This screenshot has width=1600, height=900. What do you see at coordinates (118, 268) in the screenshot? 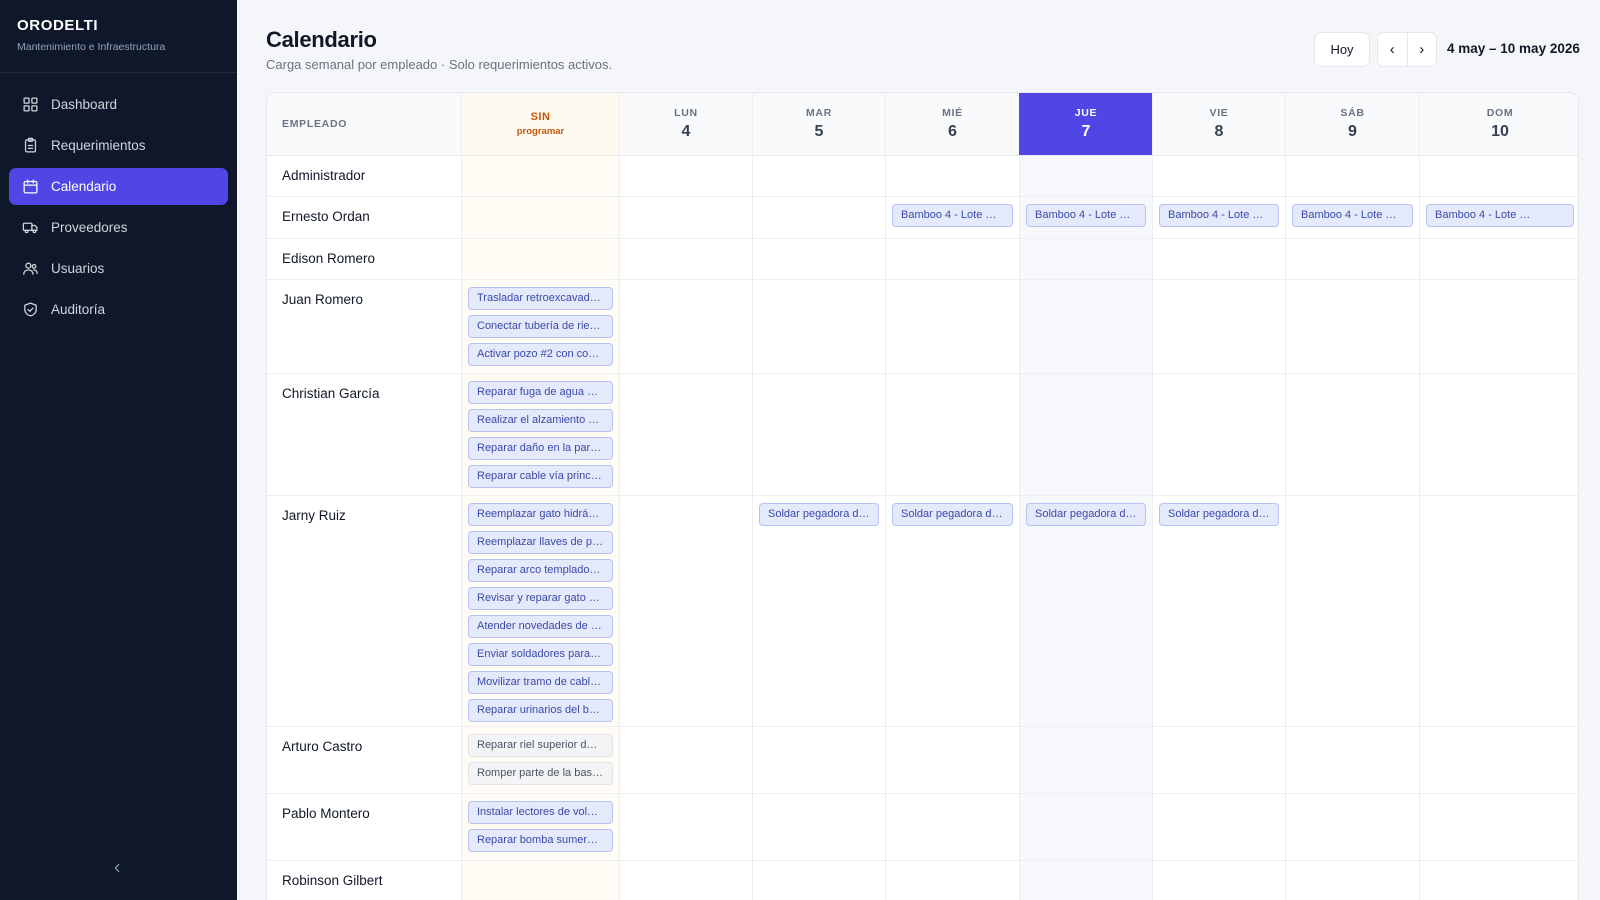
I see `sidebar-item-usuarios: Usuarios` at bounding box center [118, 268].